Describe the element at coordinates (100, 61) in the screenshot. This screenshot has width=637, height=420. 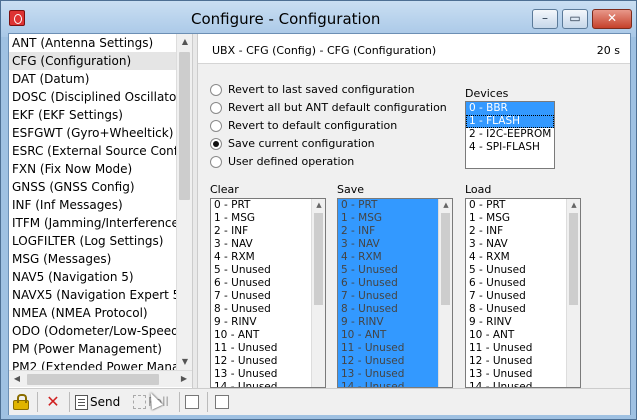
I see `message-list-item: CFG (Configuration)` at that location.